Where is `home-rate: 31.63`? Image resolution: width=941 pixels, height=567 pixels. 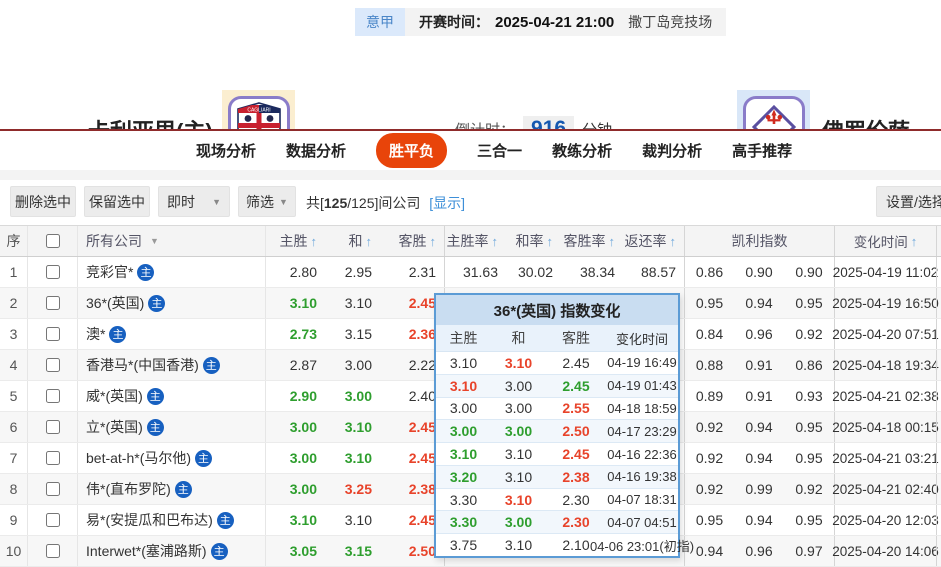 home-rate: 31.63 is located at coordinates (475, 272).